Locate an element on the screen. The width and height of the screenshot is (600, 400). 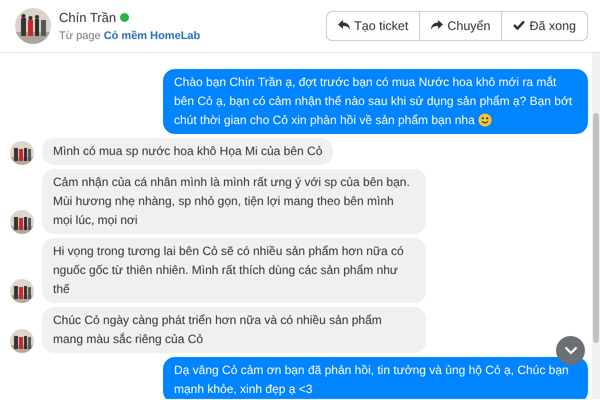
check-icon is located at coordinates (519, 24).